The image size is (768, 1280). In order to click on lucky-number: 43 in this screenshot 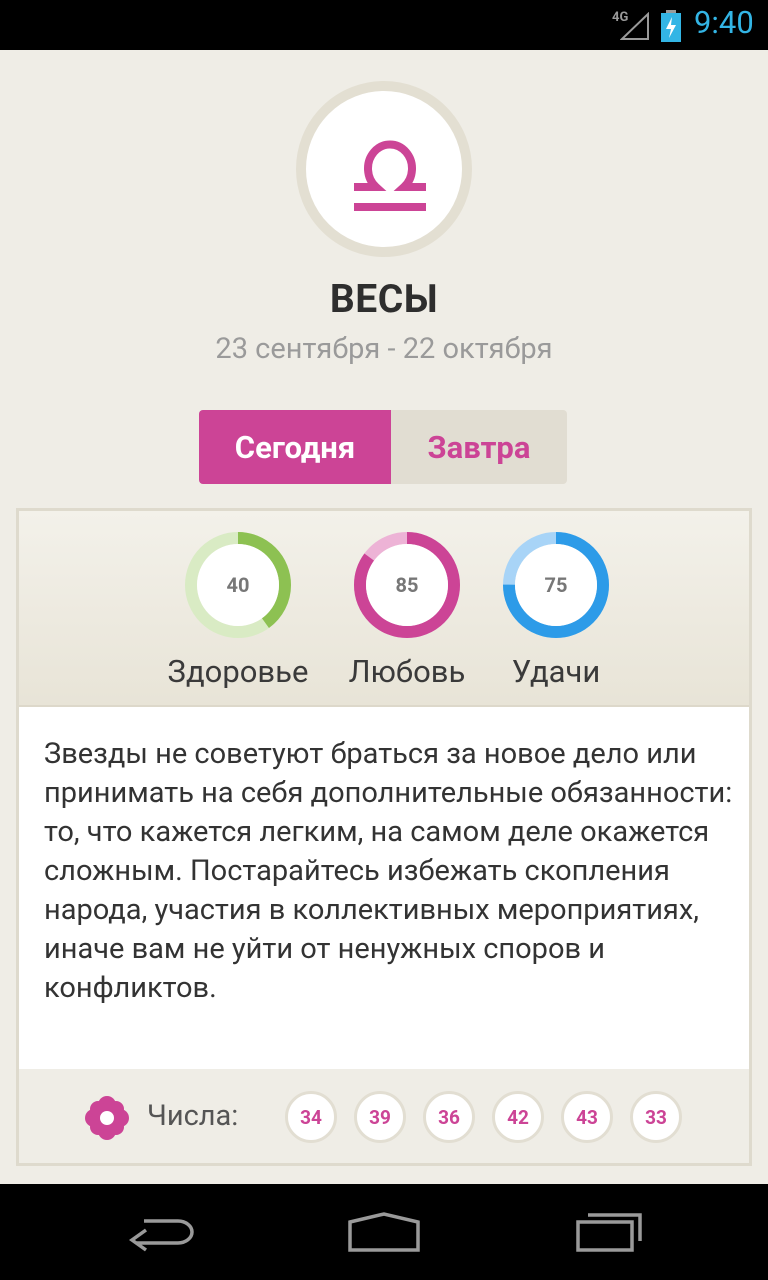, I will do `click(587, 1117)`.